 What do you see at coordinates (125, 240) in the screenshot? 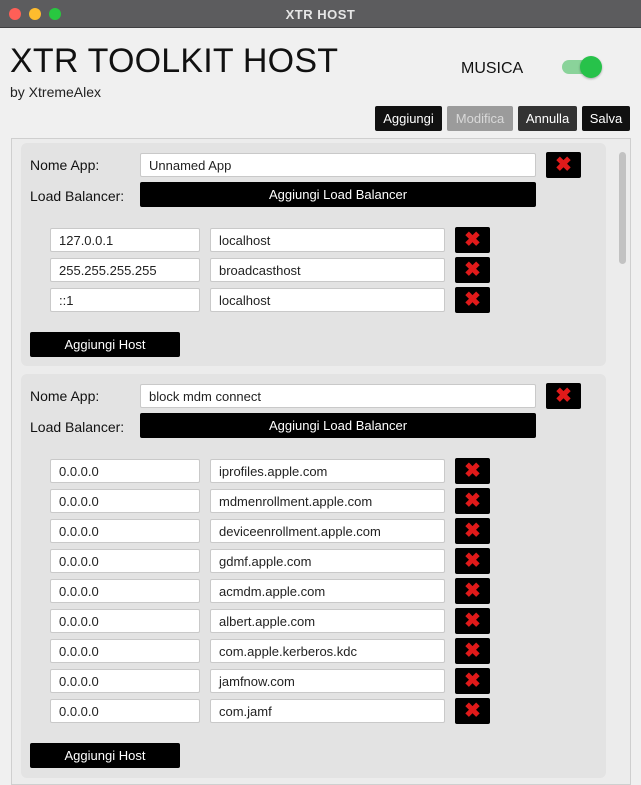
I see `host-ip-input: 127.0.0.1` at bounding box center [125, 240].